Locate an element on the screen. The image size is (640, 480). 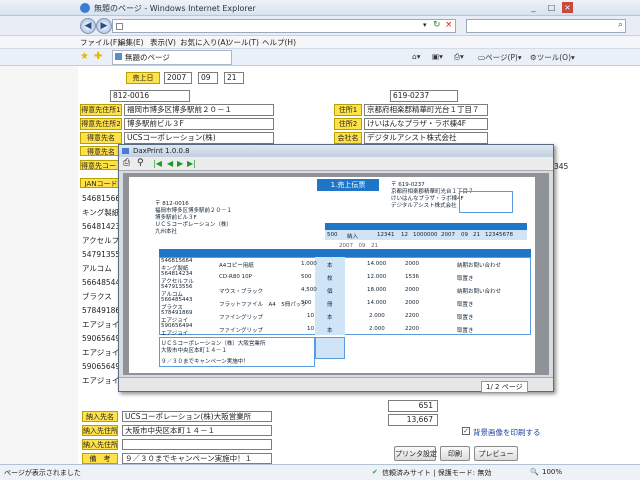
feed-icon: ▣▾ is located at coordinates (437, 56).